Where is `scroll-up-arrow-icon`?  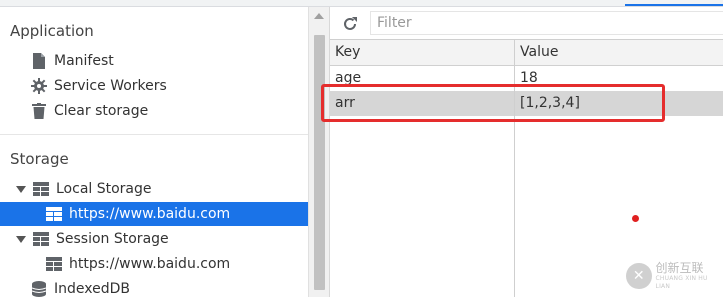 scroll-up-arrow-icon is located at coordinates (319, 16).